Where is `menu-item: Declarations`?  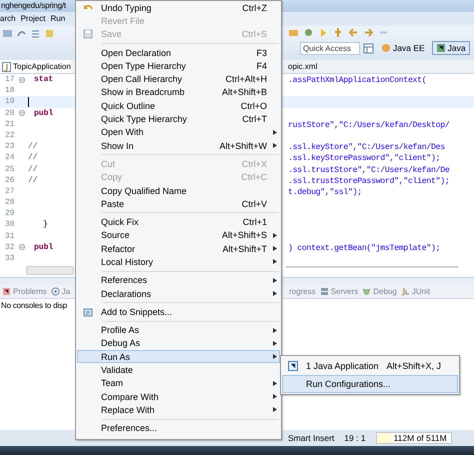
menu-item: Declarations is located at coordinates (178, 293).